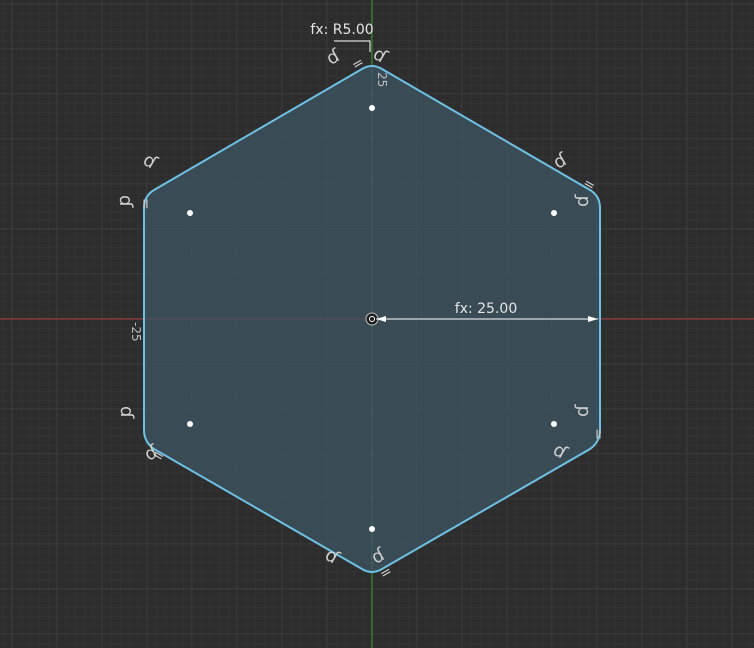 This screenshot has height=648, width=754. I want to click on axis-label-left: -25, so click(136, 332).